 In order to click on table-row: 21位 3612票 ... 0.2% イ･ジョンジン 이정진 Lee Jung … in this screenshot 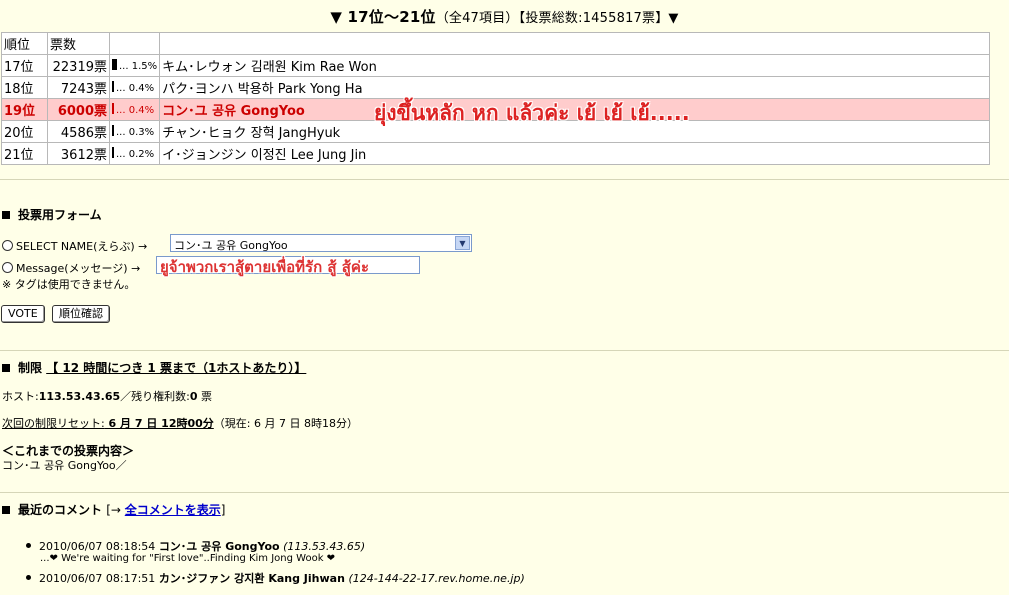, I will do `click(495, 153)`.